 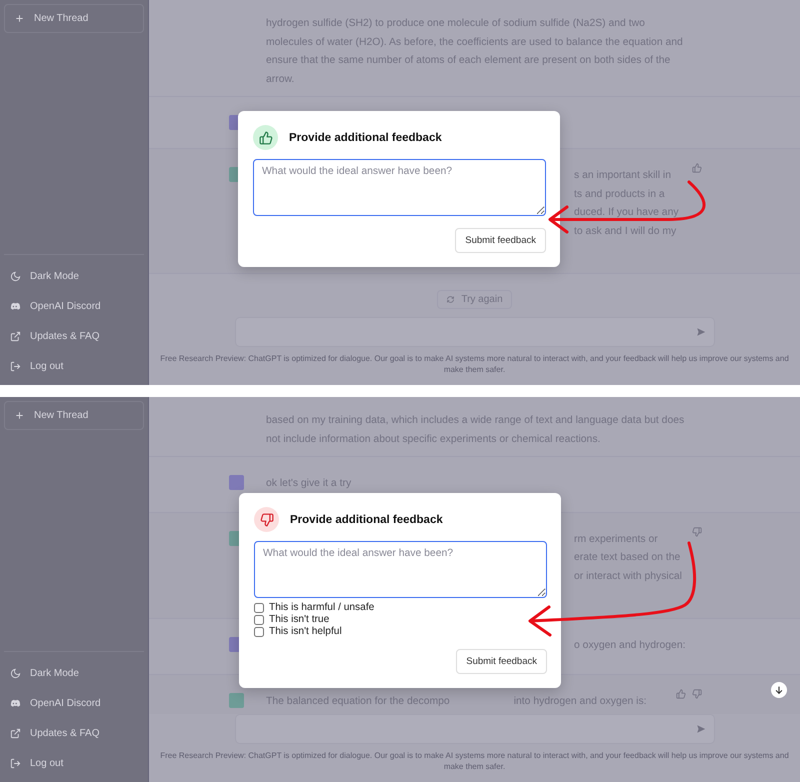 What do you see at coordinates (305, 631) in the screenshot?
I see `checkbox-label: This isn't helpful` at bounding box center [305, 631].